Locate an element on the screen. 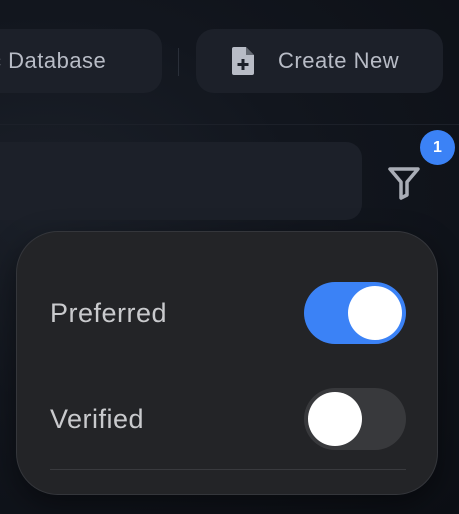 The image size is (459, 514). filter-option-verified: Verified is located at coordinates (228, 419).